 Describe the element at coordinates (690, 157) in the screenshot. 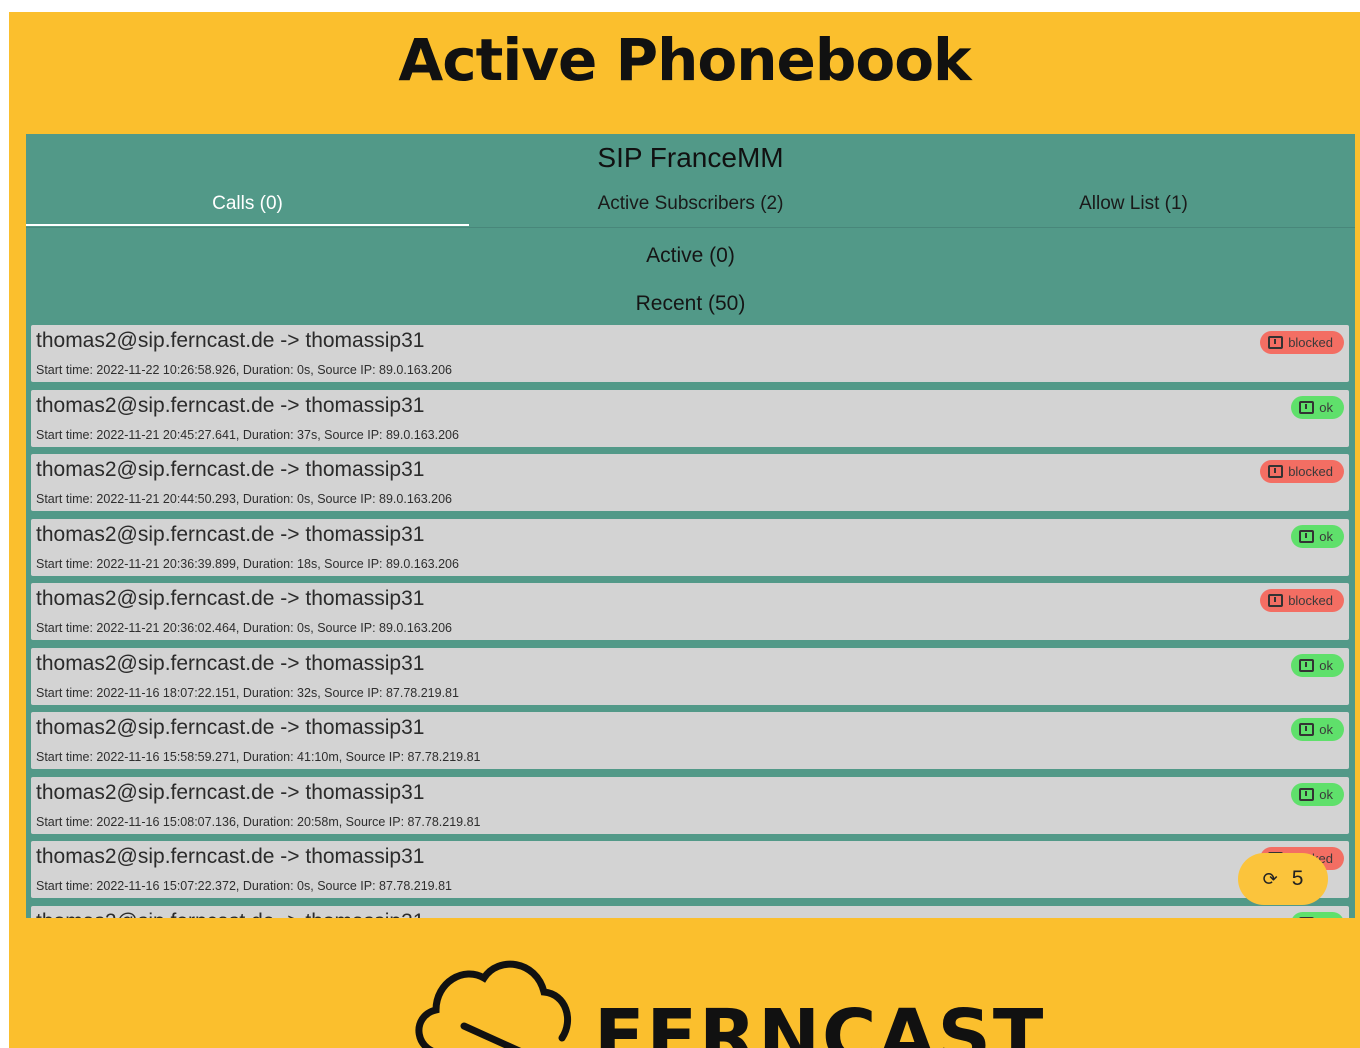

I see `app-title: SIP FranceMM` at that location.